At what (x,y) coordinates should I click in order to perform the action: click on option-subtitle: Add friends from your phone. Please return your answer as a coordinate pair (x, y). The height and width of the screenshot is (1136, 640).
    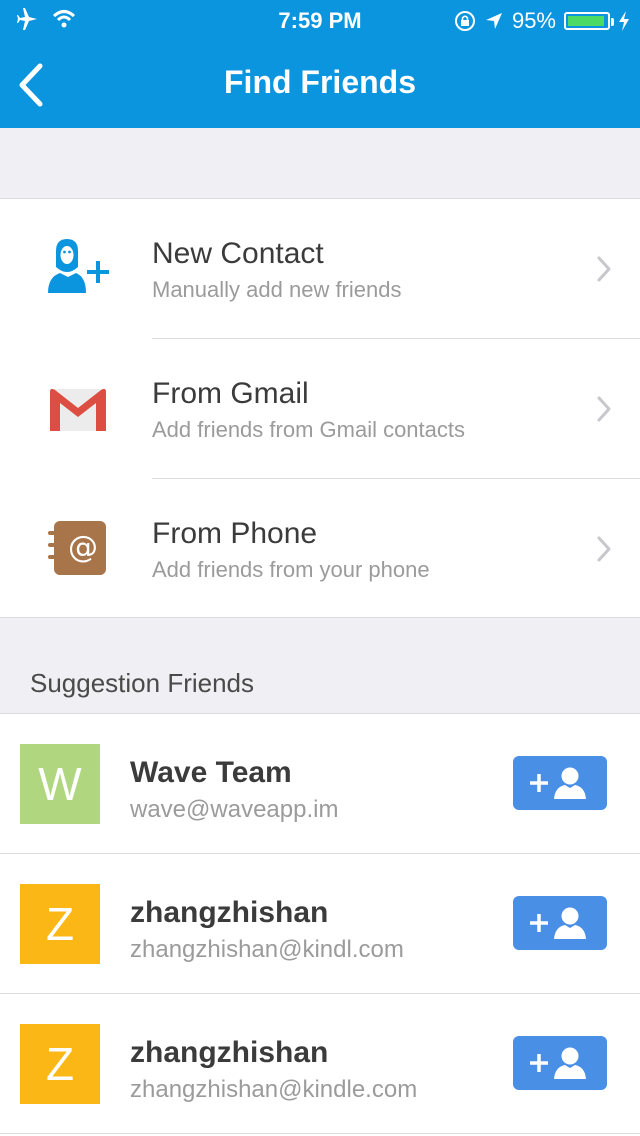
    Looking at the image, I should click on (291, 569).